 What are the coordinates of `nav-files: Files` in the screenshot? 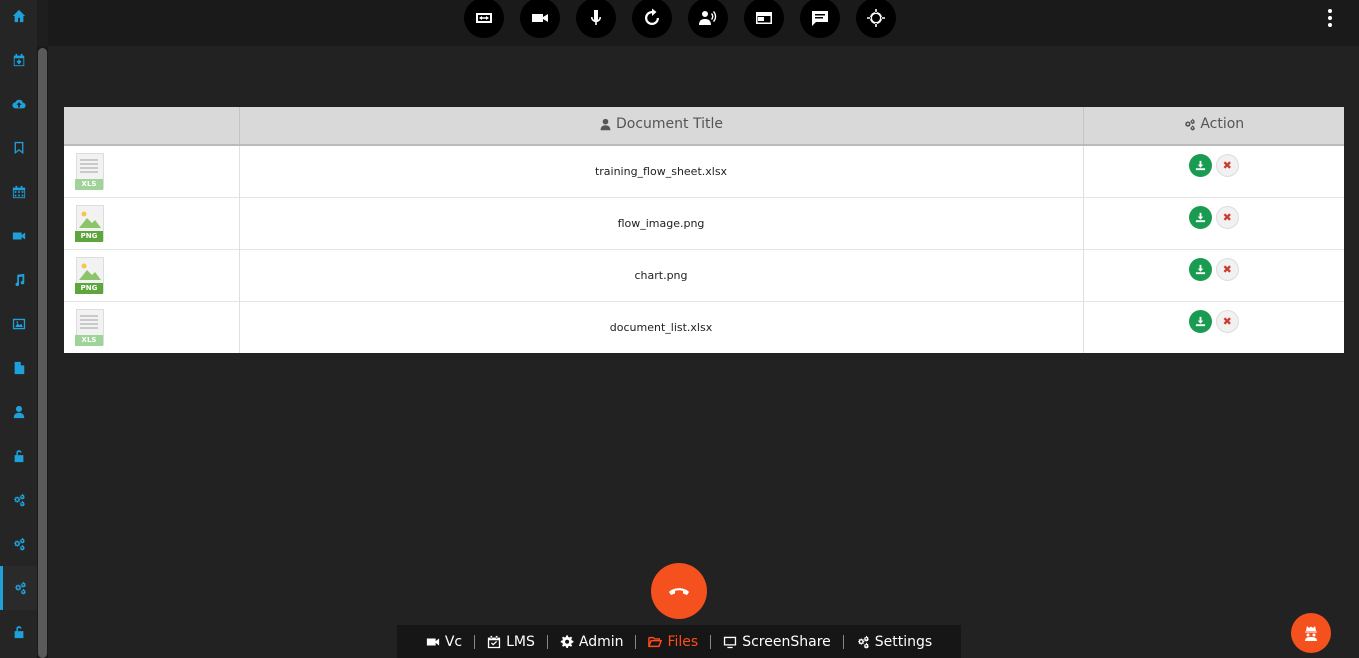 It's located at (673, 642).